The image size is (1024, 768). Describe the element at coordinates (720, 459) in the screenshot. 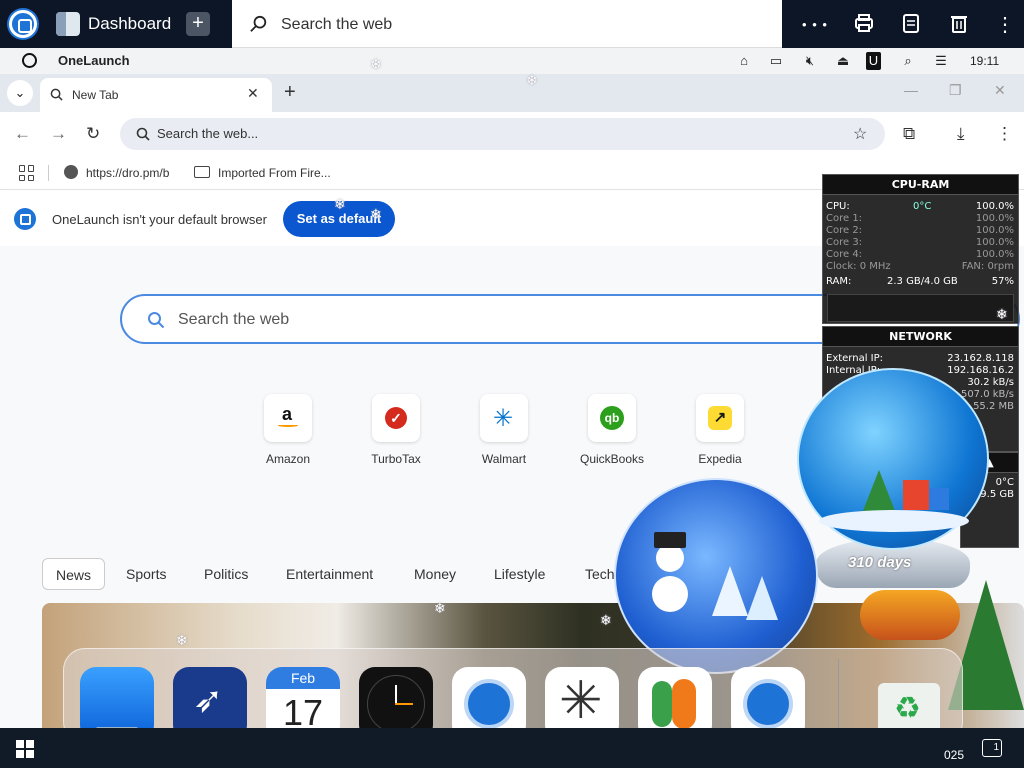

I see `shortcut-label: Expedia` at that location.